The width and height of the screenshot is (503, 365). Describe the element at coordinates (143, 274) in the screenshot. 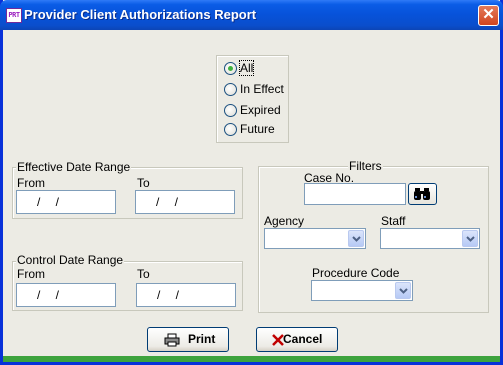

I see `control-to-label: To` at that location.